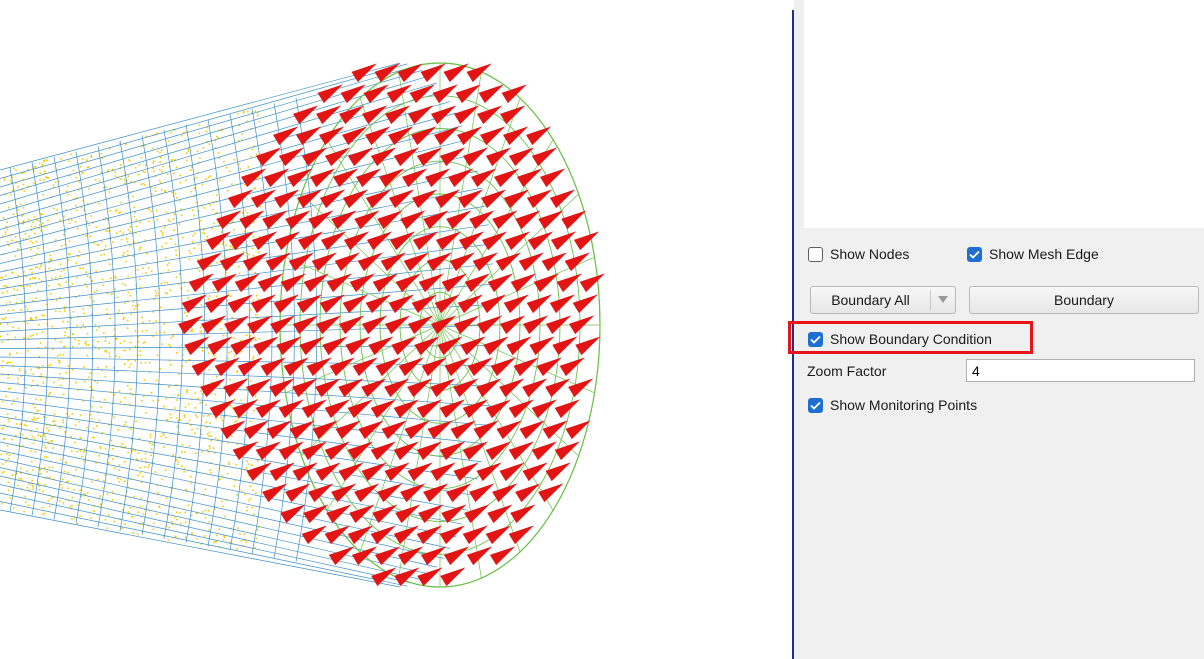 This screenshot has width=1204, height=659. What do you see at coordinates (1080, 370) in the screenshot?
I see `zoom-factor-input` at bounding box center [1080, 370].